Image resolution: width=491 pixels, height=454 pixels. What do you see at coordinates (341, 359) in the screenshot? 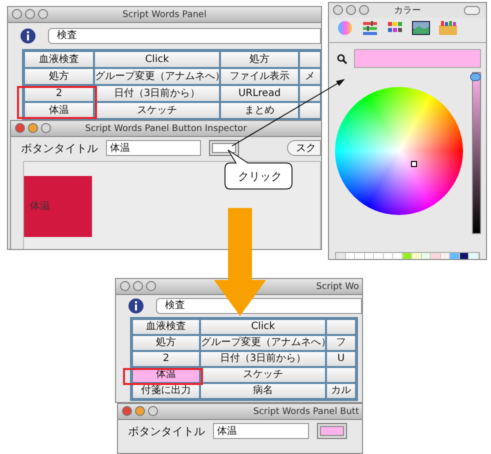
I see `word-button: U` at bounding box center [341, 359].